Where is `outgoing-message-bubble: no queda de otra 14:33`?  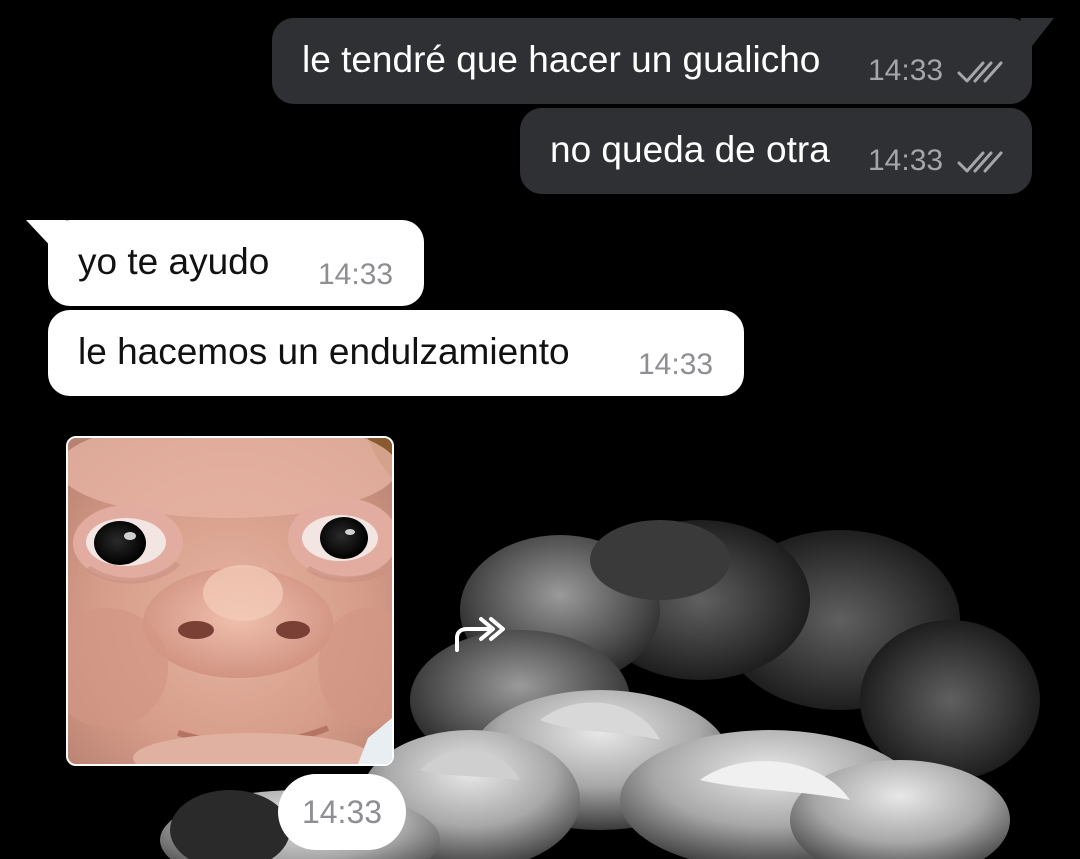 outgoing-message-bubble: no queda de otra 14:33 is located at coordinates (776, 151).